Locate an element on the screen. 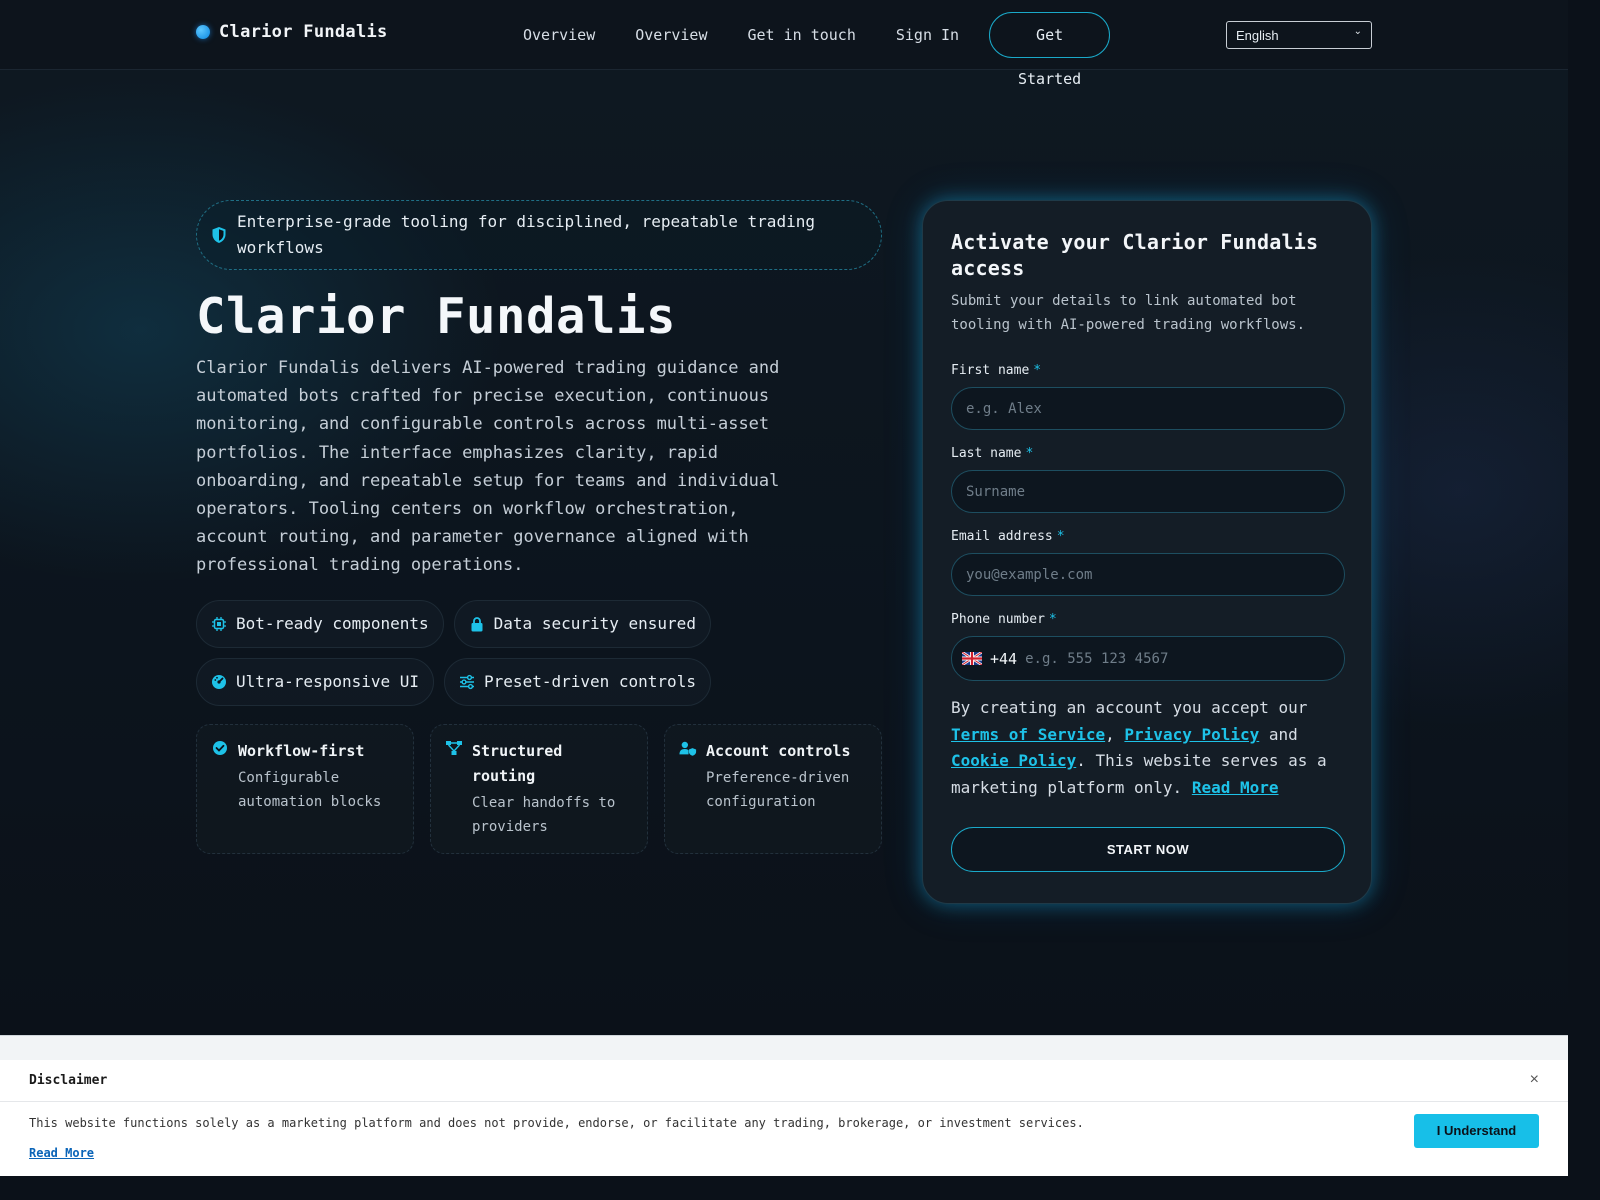 This screenshot has height=1200, width=1600. chip-label: Preset-driven controls is located at coordinates (590, 682).